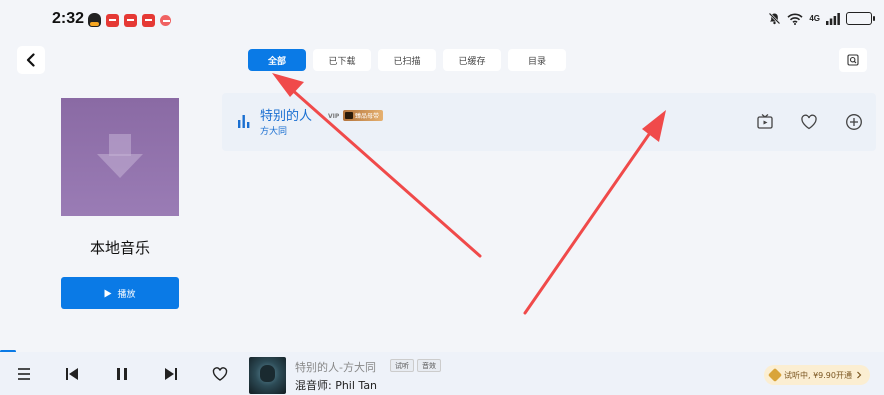  Describe the element at coordinates (774, 18) in the screenshot. I see `mute-icon` at that location.